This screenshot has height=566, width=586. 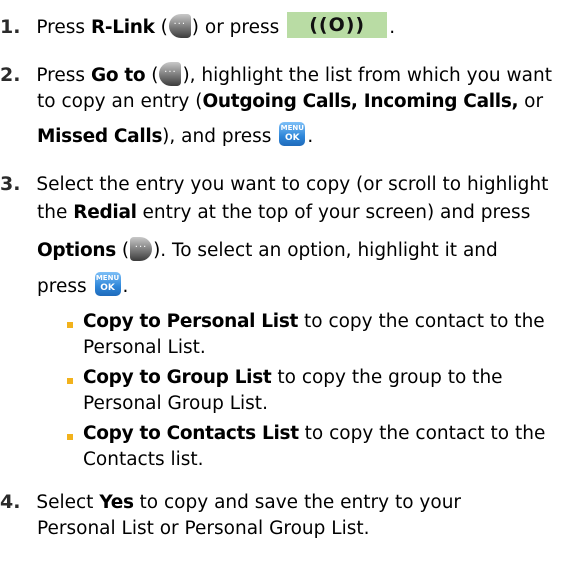 What do you see at coordinates (83, 284) in the screenshot?
I see `step-3-line-4: press MENU OK.` at bounding box center [83, 284].